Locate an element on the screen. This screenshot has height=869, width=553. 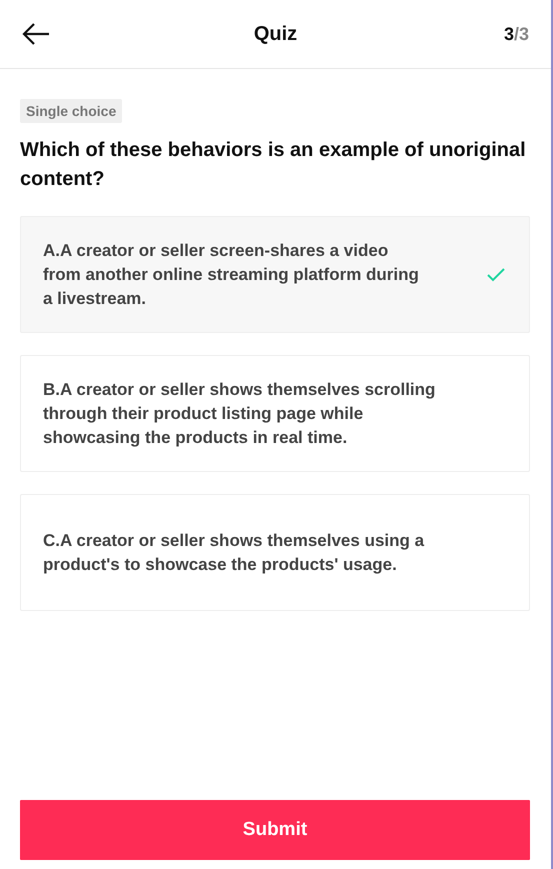
progress-total: /3 is located at coordinates (521, 34).